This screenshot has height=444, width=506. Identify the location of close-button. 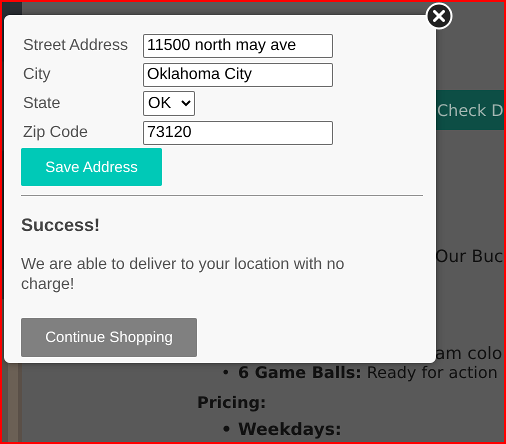
(439, 16).